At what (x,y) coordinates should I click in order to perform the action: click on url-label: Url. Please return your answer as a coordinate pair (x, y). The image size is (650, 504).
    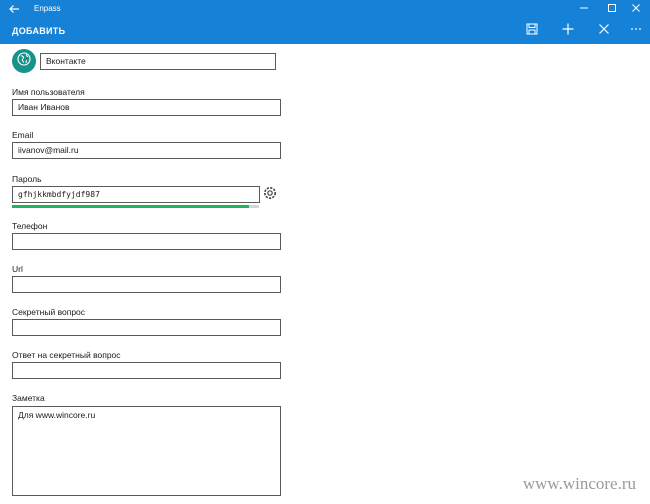
    Looking at the image, I should click on (17, 269).